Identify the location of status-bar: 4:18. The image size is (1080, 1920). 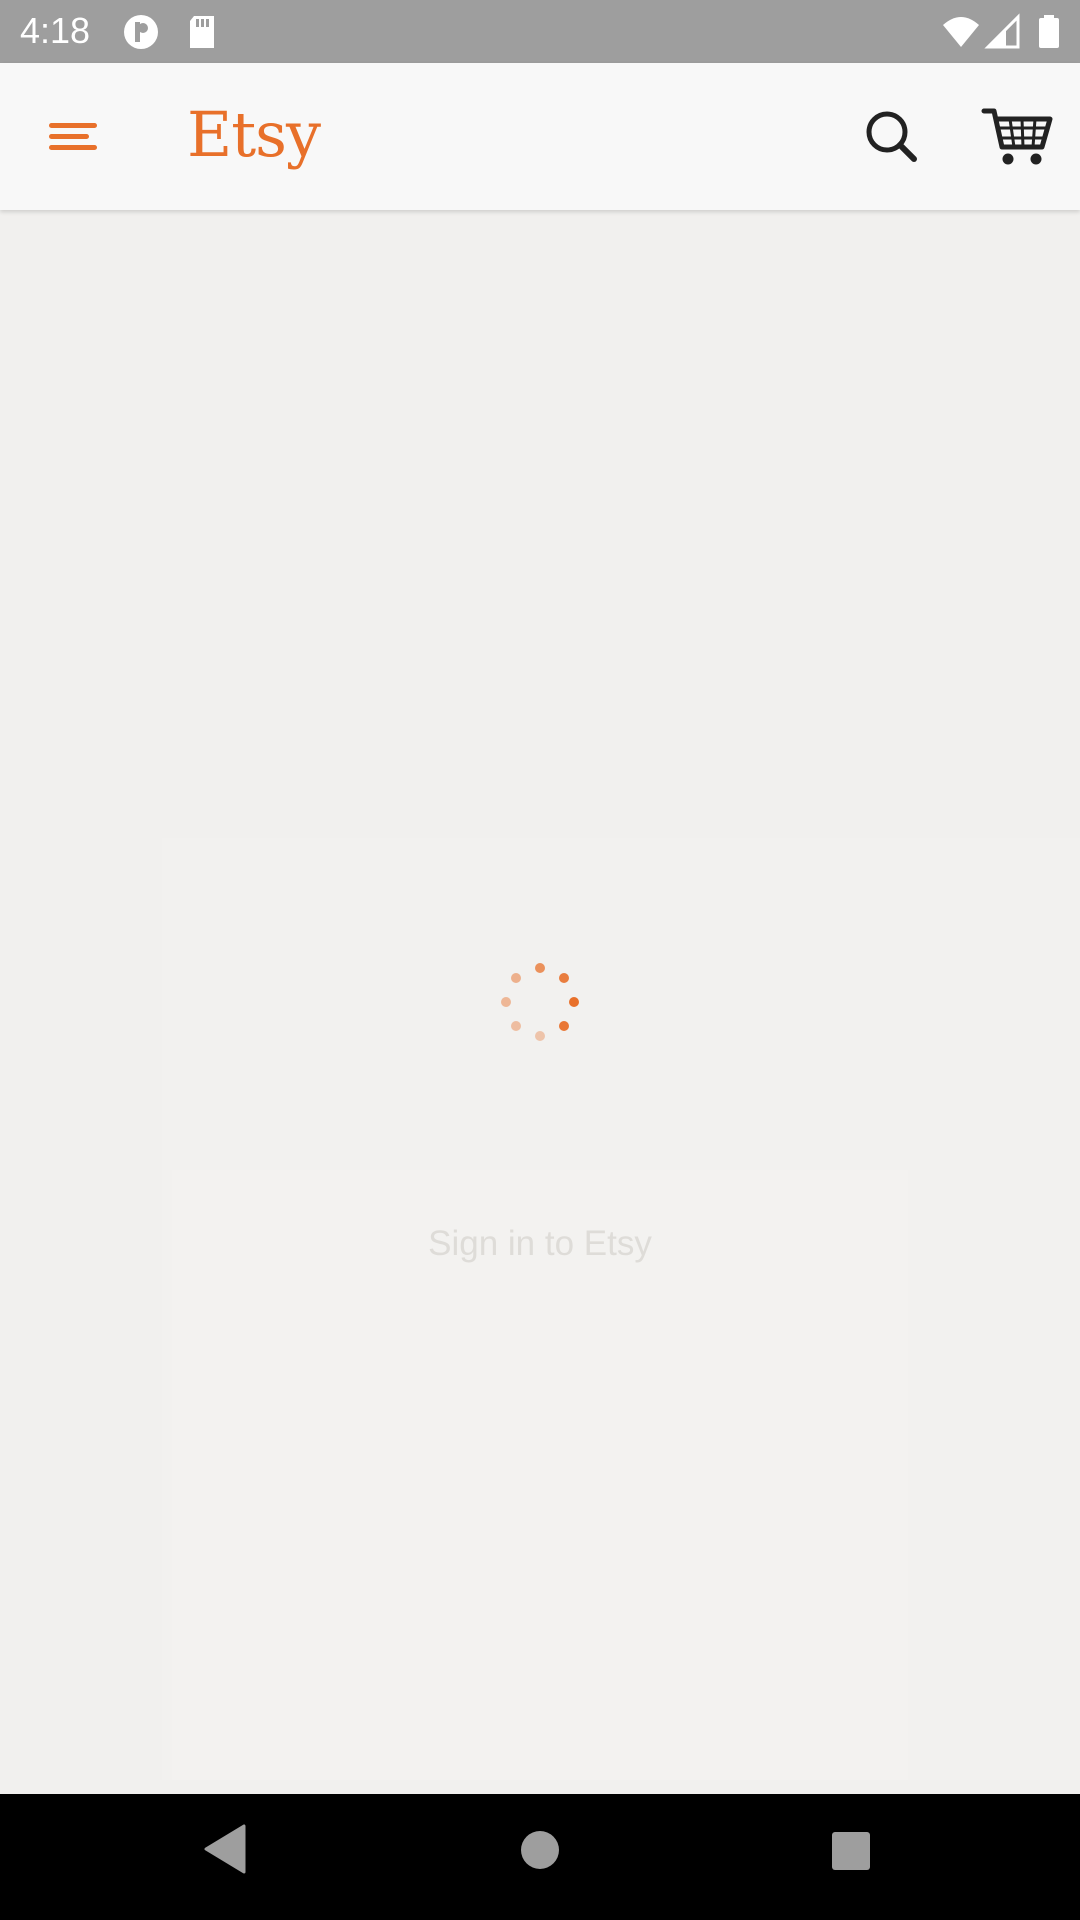
(540, 31).